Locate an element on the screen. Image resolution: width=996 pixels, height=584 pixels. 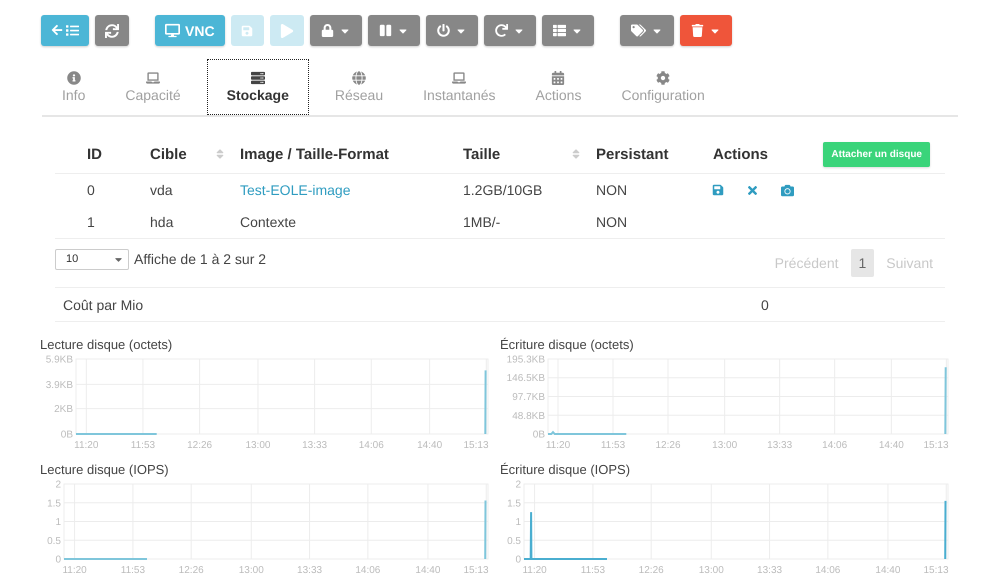
column-header: Taille is located at coordinates (481, 154).